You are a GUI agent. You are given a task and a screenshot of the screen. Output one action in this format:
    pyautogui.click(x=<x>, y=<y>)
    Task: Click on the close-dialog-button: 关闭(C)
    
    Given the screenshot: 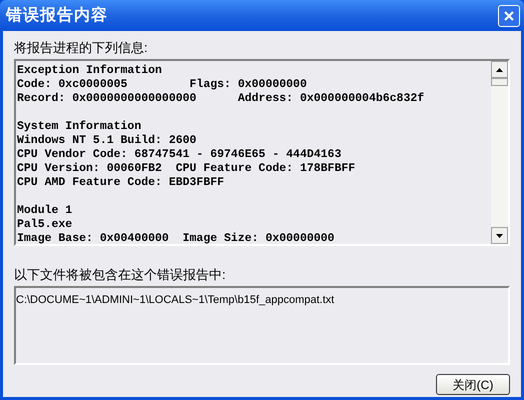 What is the action you would take?
    pyautogui.click(x=473, y=384)
    